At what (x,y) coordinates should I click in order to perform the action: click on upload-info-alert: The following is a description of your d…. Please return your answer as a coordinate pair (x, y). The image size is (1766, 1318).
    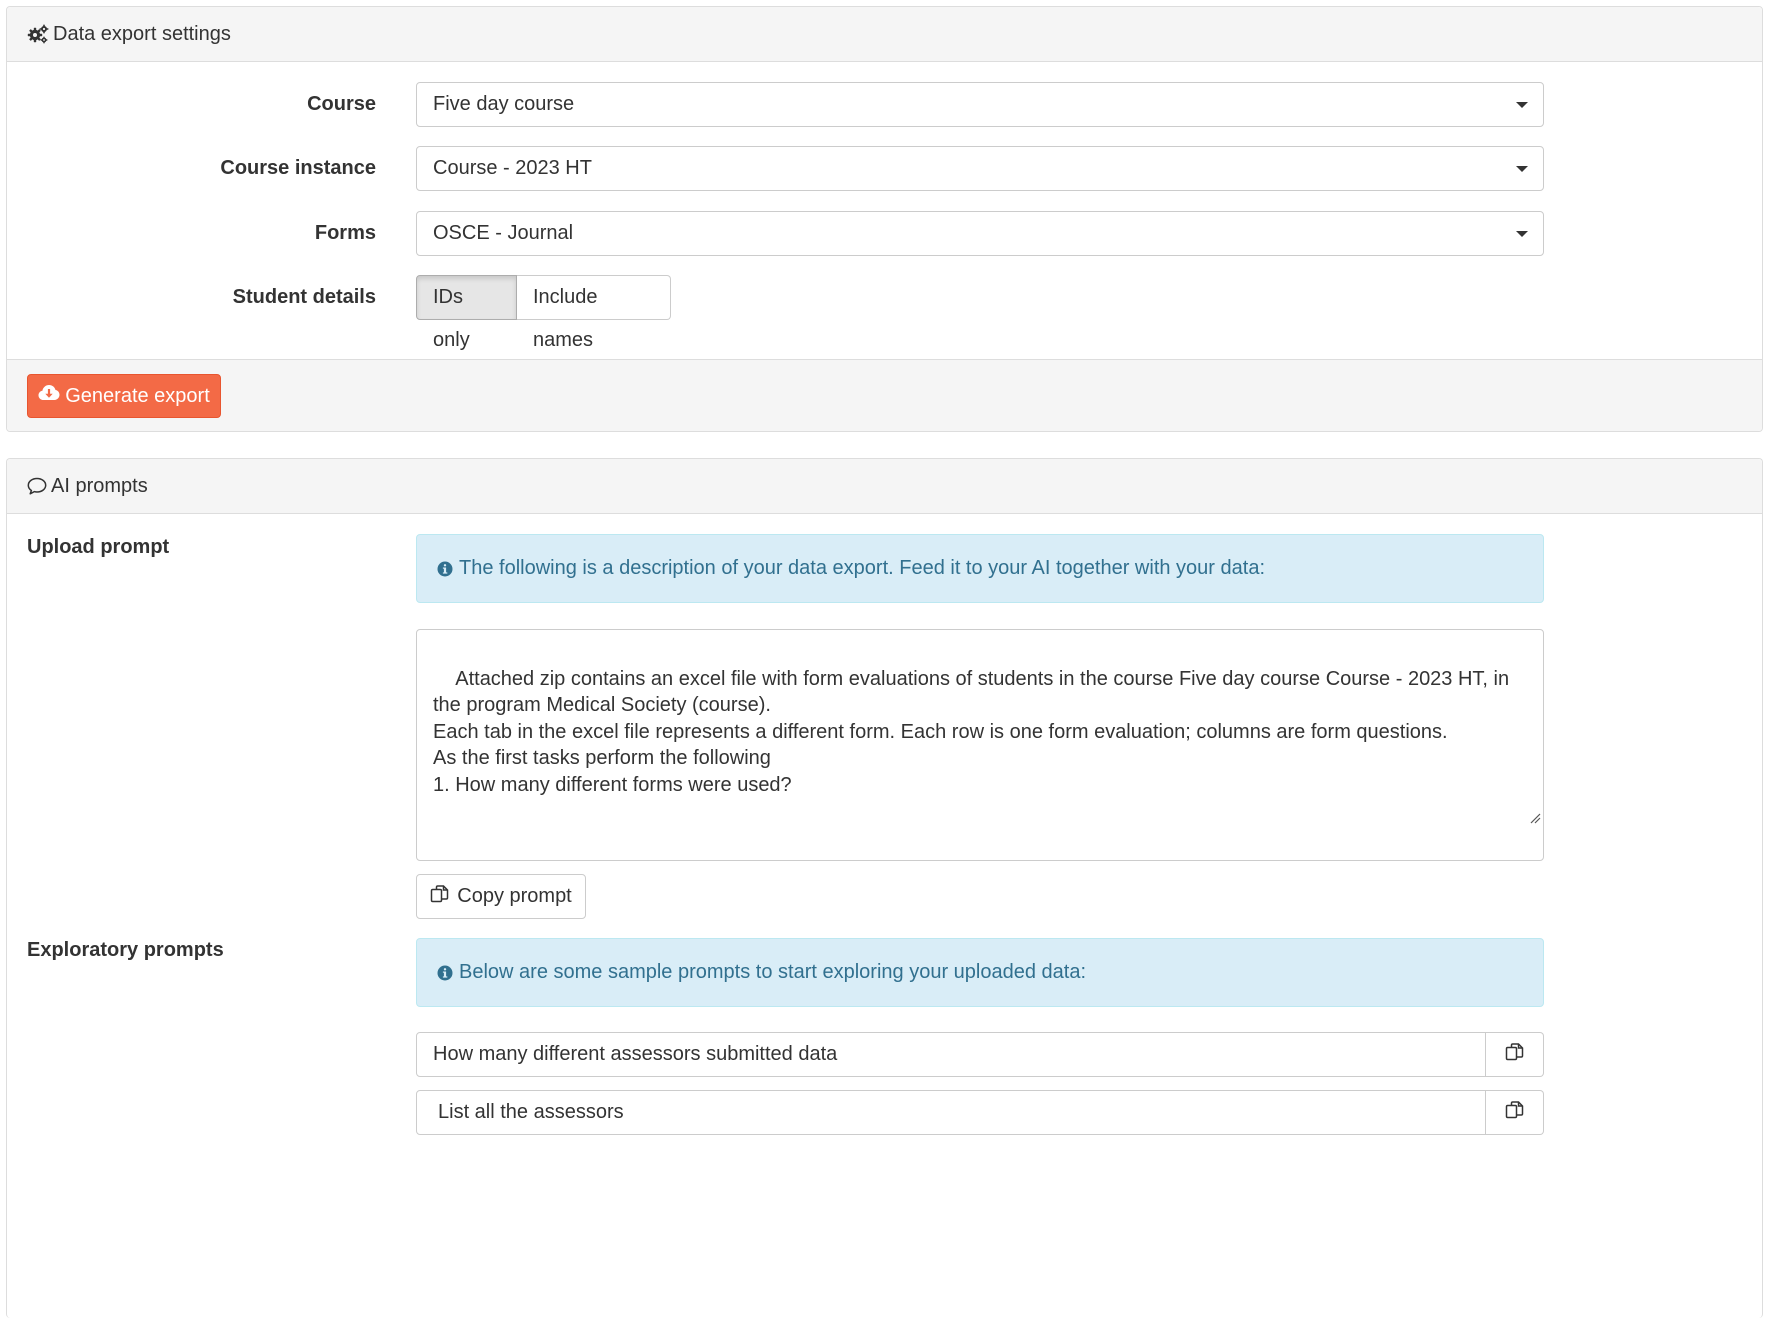
    Looking at the image, I should click on (980, 568).